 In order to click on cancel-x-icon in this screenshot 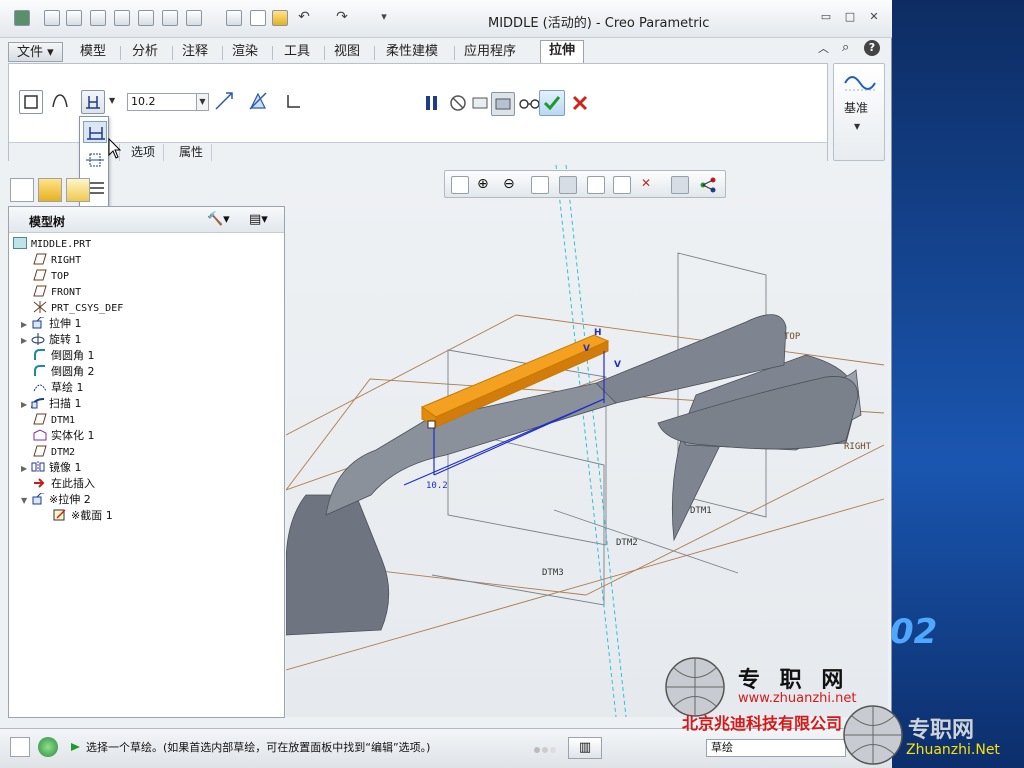, I will do `click(581, 104)`.